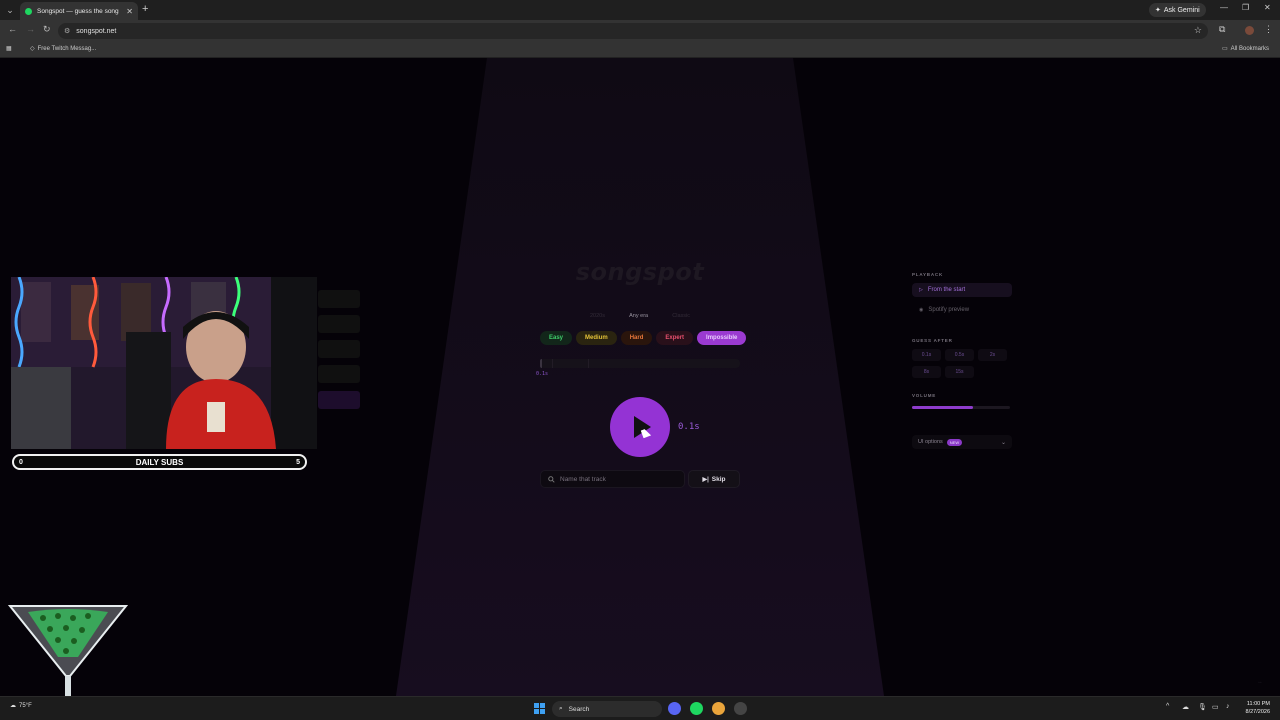  Describe the element at coordinates (67, 31) in the screenshot. I see `site-info-icon: ⚙` at that location.